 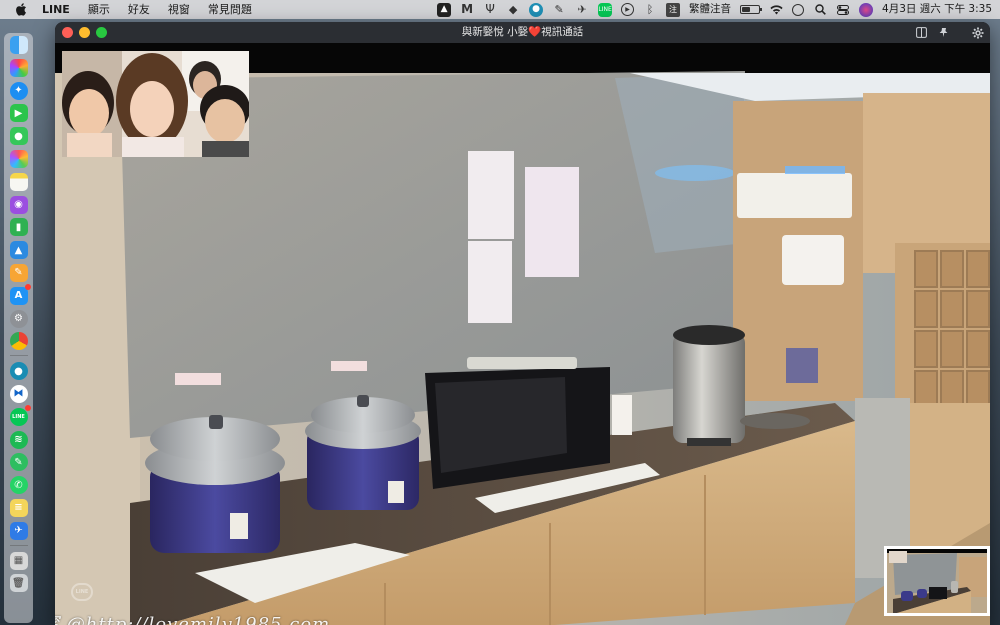 I want to click on evernote-icon: ✎, so click(x=559, y=10).